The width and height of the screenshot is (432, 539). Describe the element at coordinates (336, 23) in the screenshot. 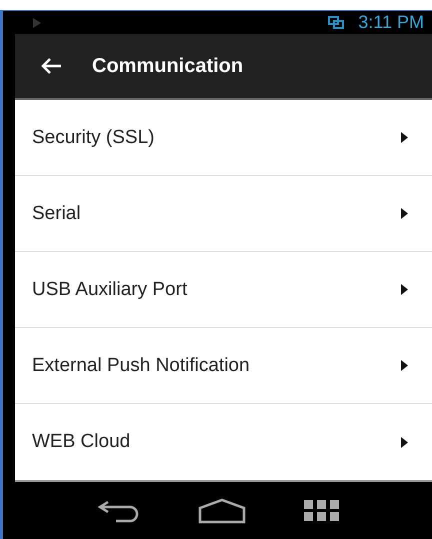

I see `network-icon` at that location.